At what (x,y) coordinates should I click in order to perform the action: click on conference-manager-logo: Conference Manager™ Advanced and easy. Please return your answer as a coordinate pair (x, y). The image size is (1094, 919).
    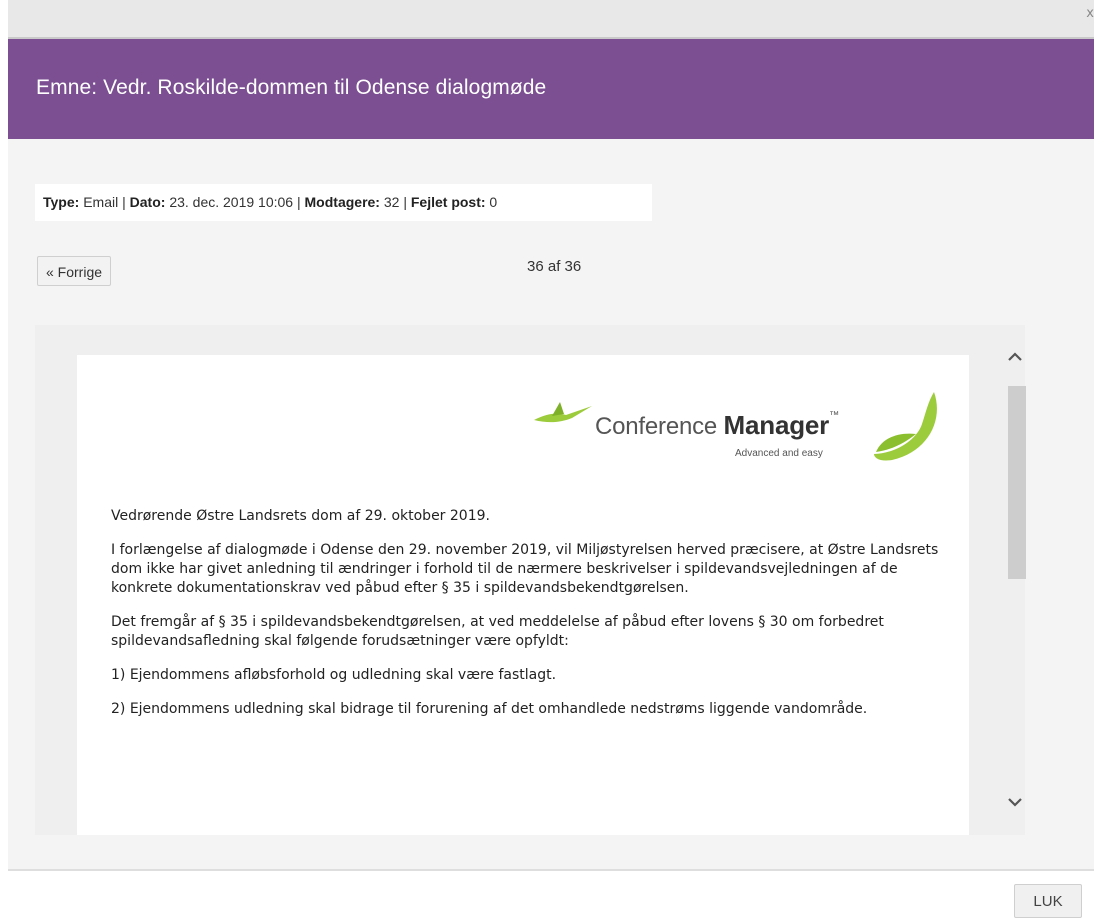
    Looking at the image, I should click on (747, 430).